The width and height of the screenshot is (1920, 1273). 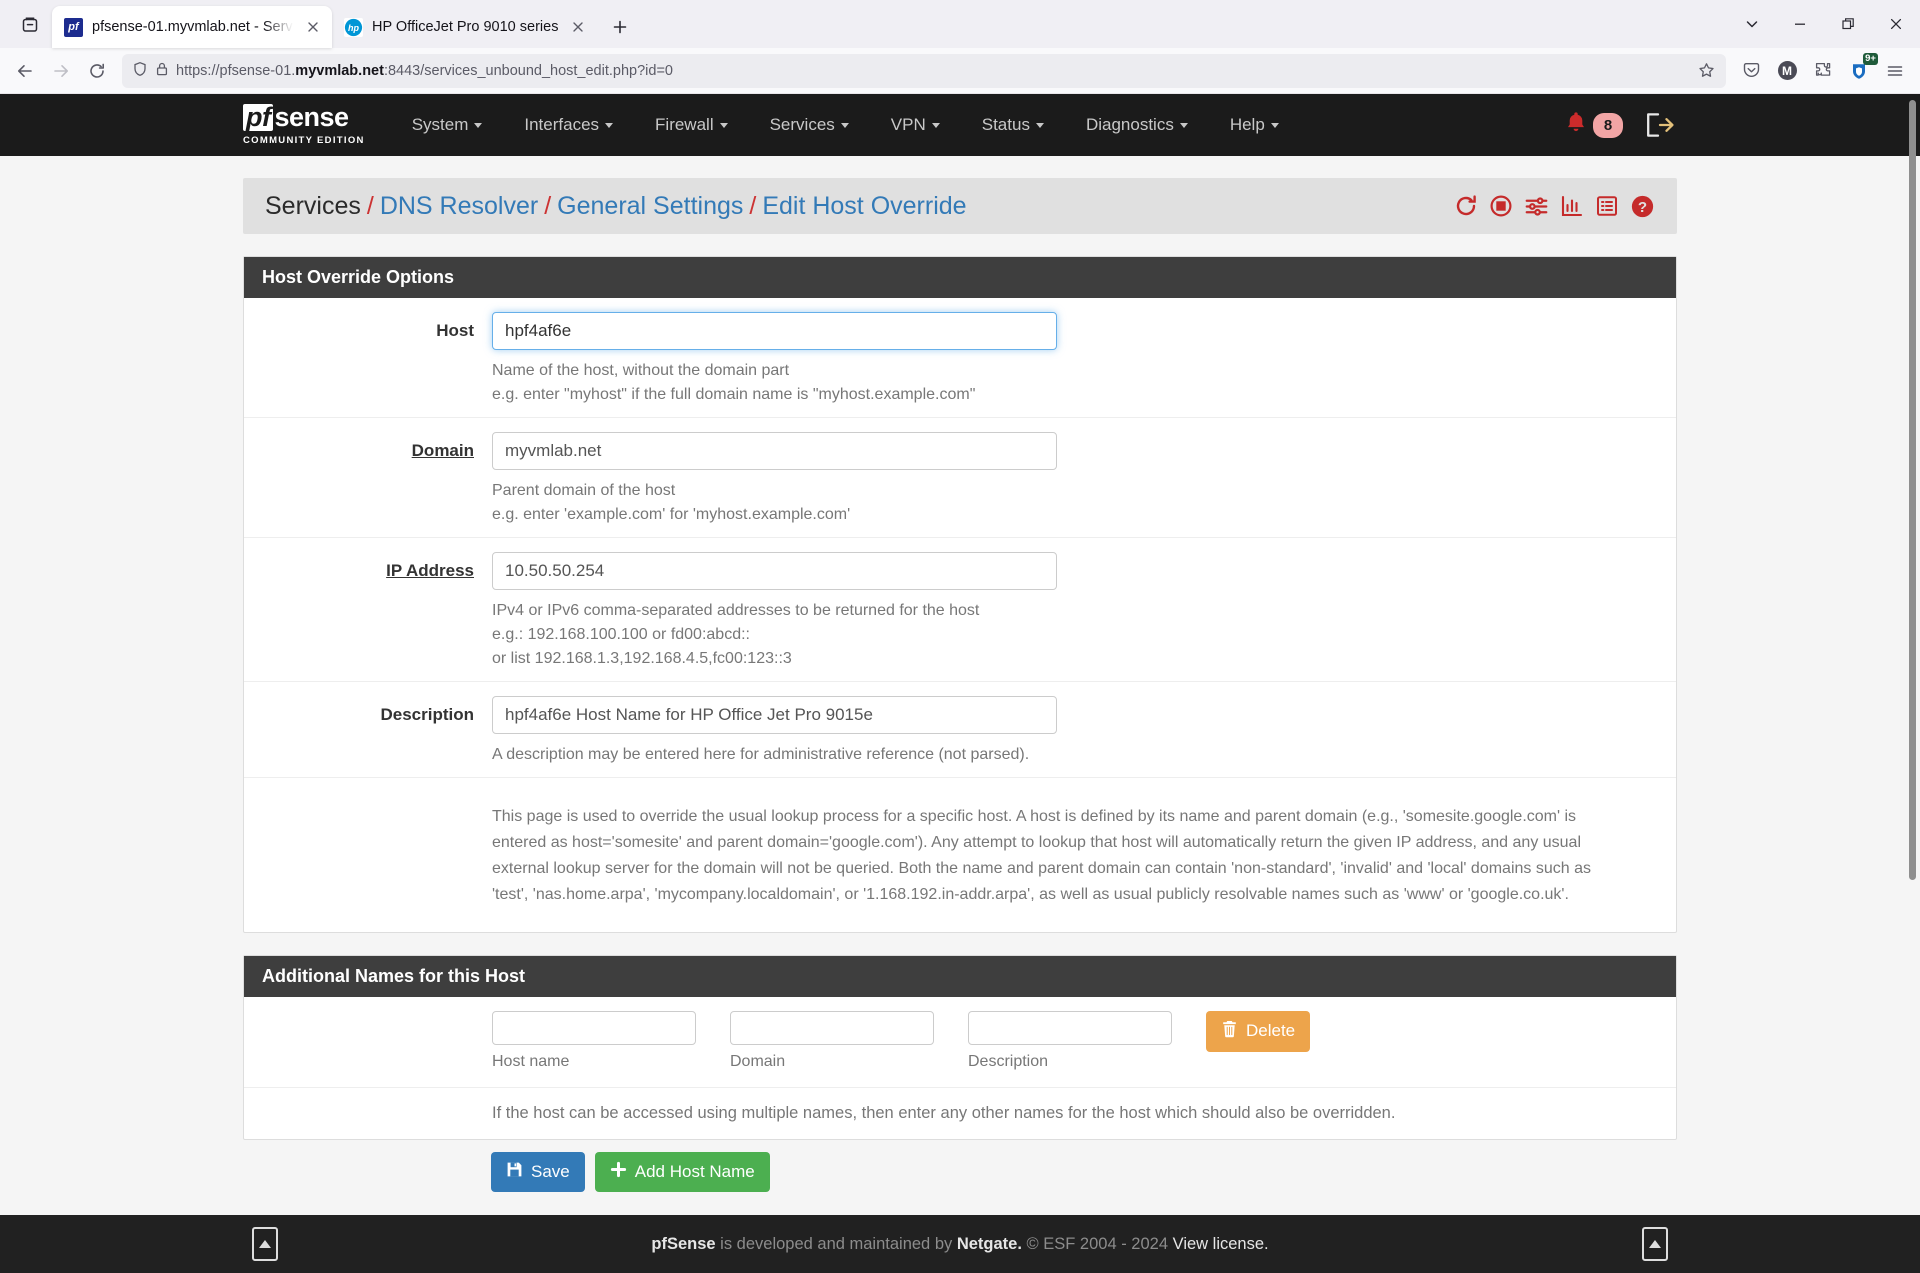 What do you see at coordinates (832, 1027) in the screenshot?
I see `additional-domain-input` at bounding box center [832, 1027].